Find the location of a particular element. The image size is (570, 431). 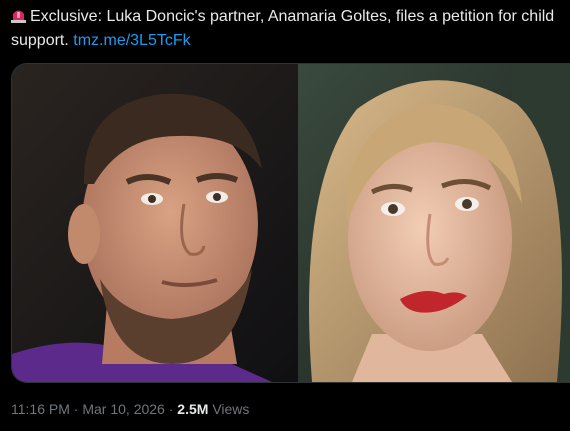

tweet-meta: 11:16 PM · Mar 10, 2026 · 2.5M Views is located at coordinates (130, 409).